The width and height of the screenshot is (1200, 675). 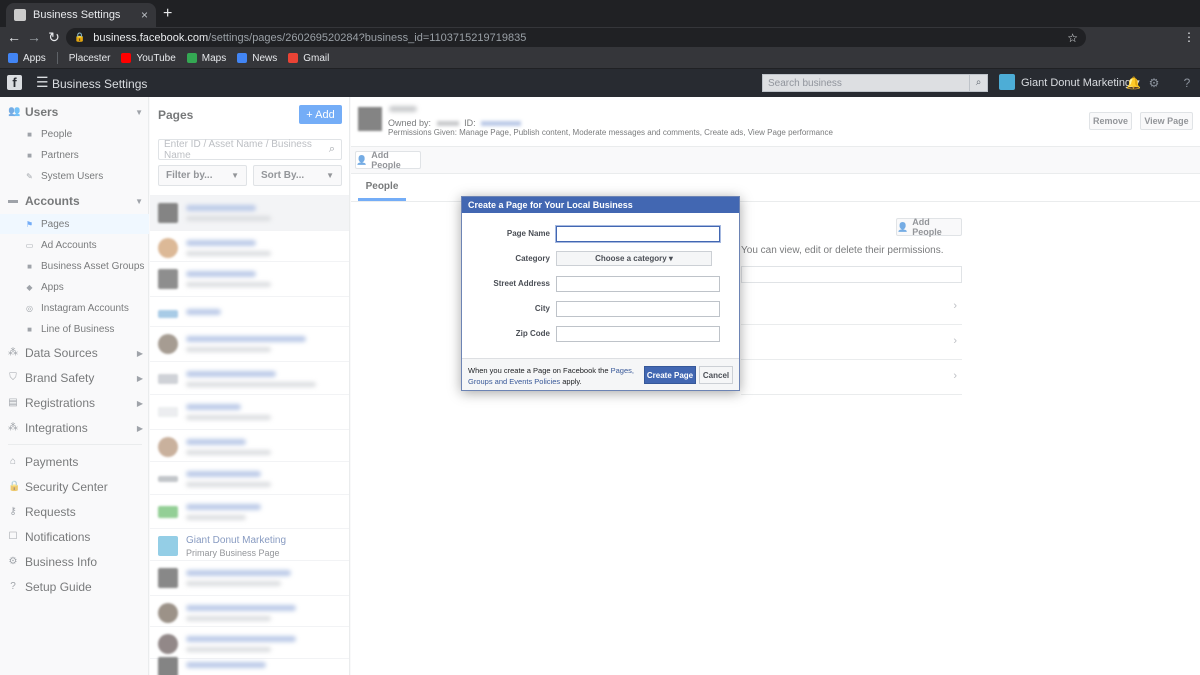 What do you see at coordinates (77, 15) in the screenshot?
I see `tab-title: Business Settings` at bounding box center [77, 15].